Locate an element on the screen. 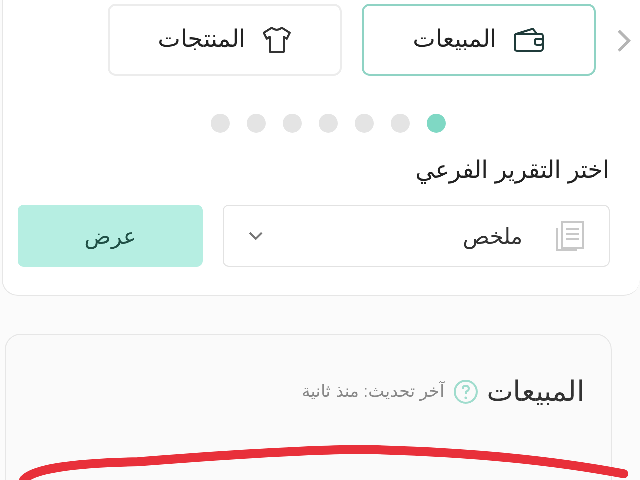  tab: المبيعات is located at coordinates (479, 40).